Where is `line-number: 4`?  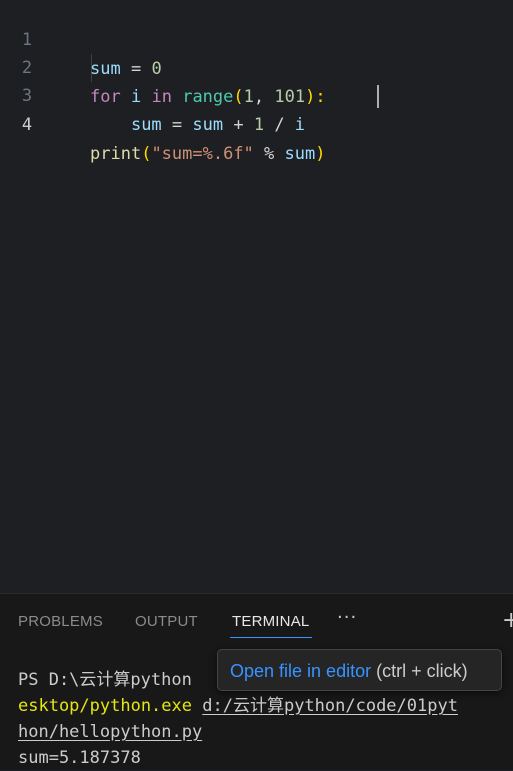
line-number: 4 is located at coordinates (27, 125).